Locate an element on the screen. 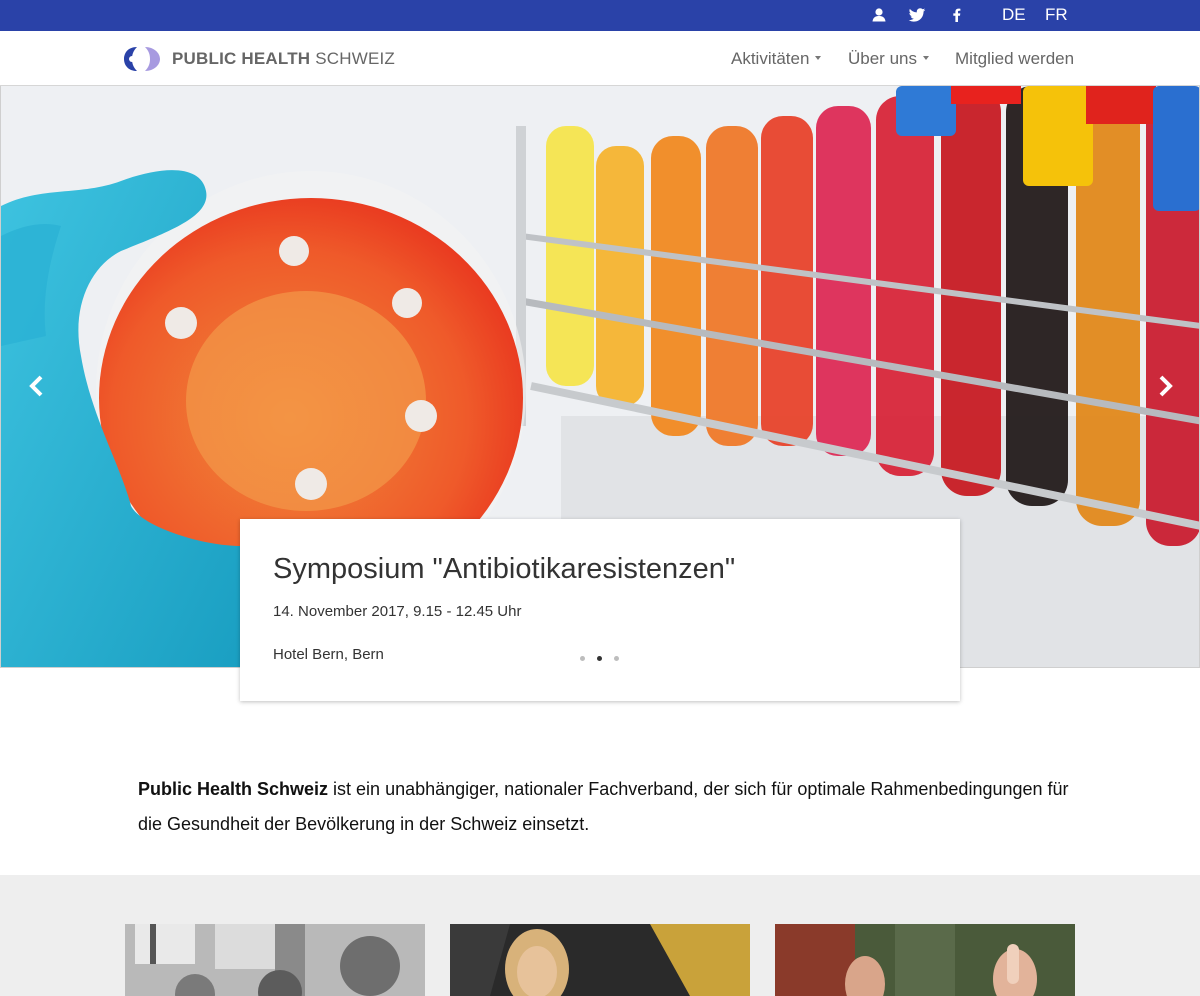 This screenshot has width=1200, height=996. language-de: DE is located at coordinates (1014, 15).